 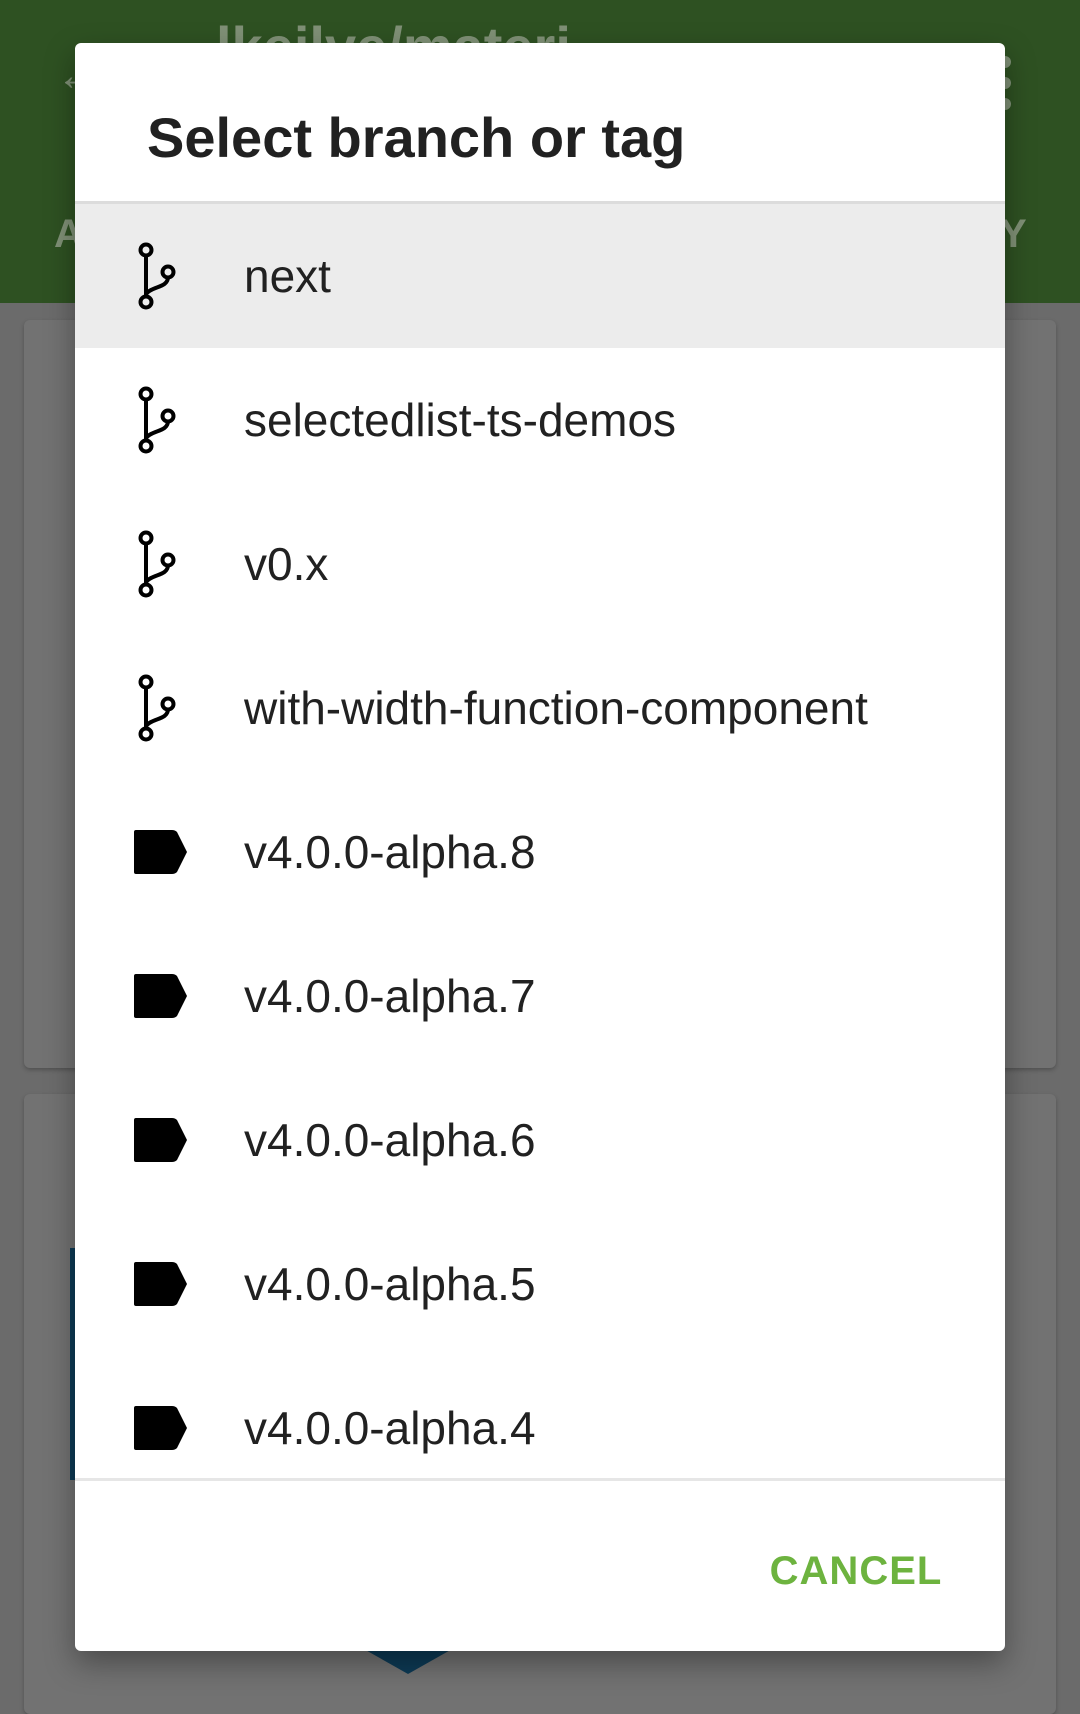 I want to click on background-shape, so click(x=408, y=1661).